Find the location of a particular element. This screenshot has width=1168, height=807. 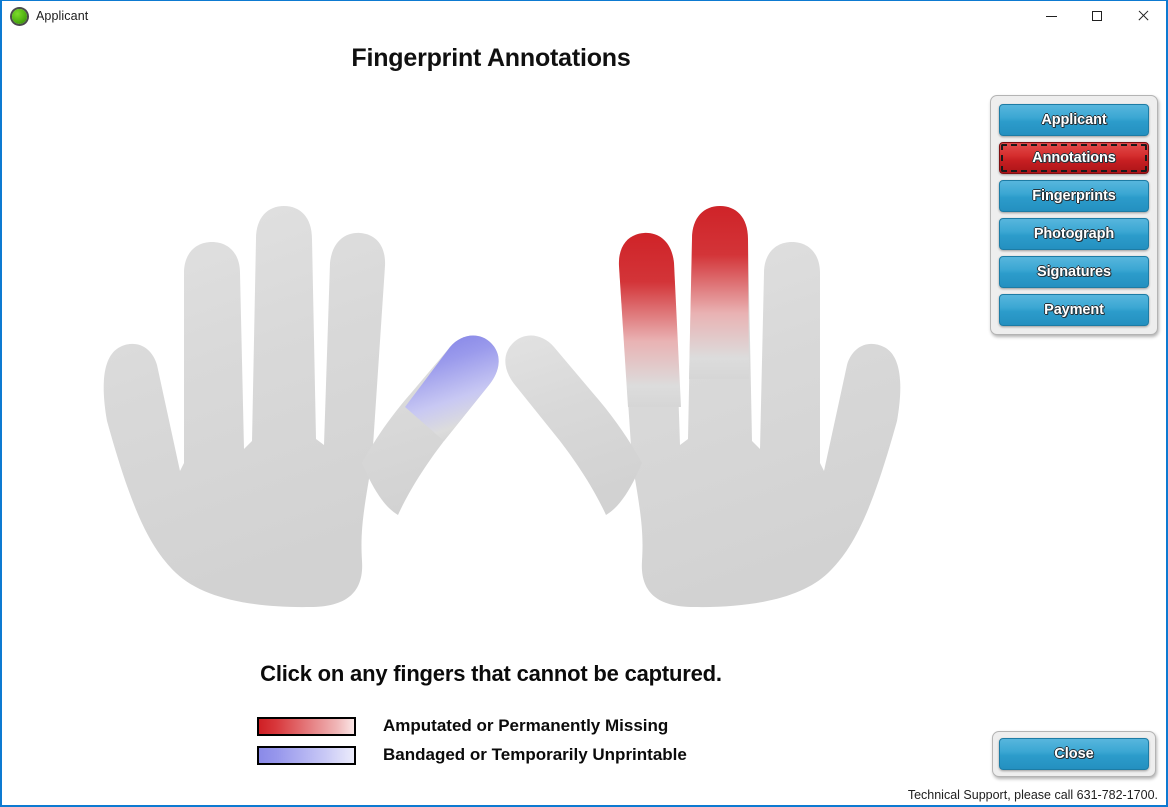

right-hand-middle-annotation is located at coordinates (719, 292).